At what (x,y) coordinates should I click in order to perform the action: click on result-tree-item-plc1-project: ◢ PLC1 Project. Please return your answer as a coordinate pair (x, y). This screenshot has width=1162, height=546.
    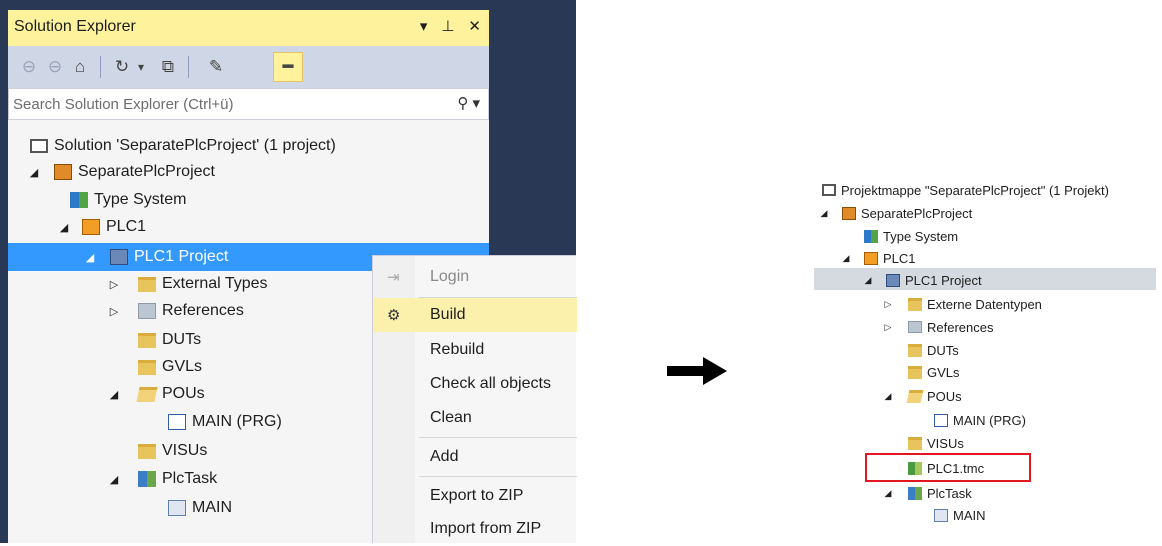
    Looking at the image, I should click on (922, 280).